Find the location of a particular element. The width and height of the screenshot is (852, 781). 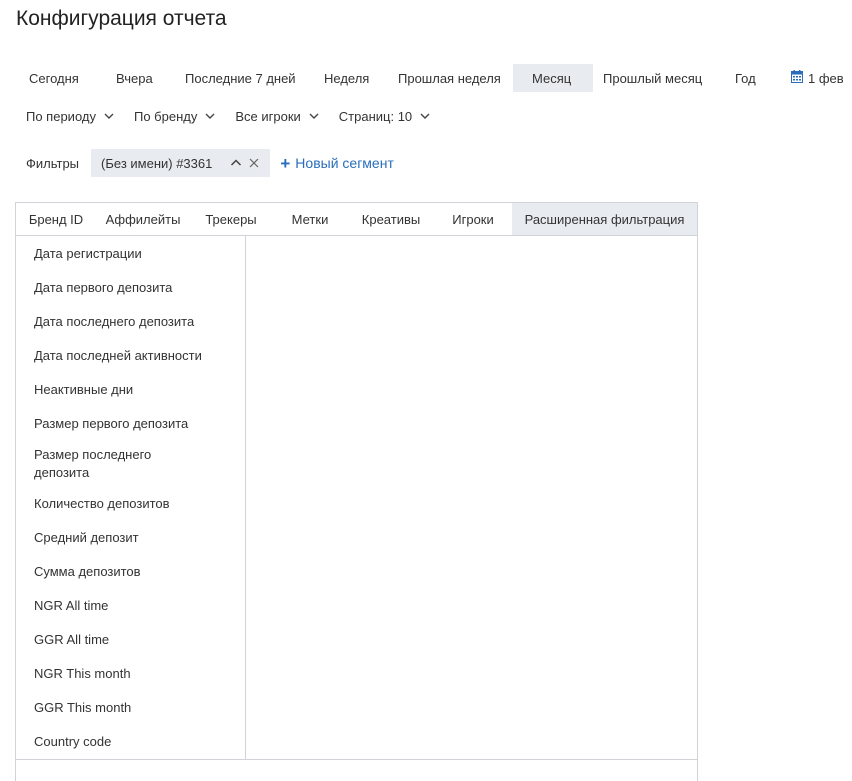

list-item: Количество депозитов is located at coordinates (129, 504).